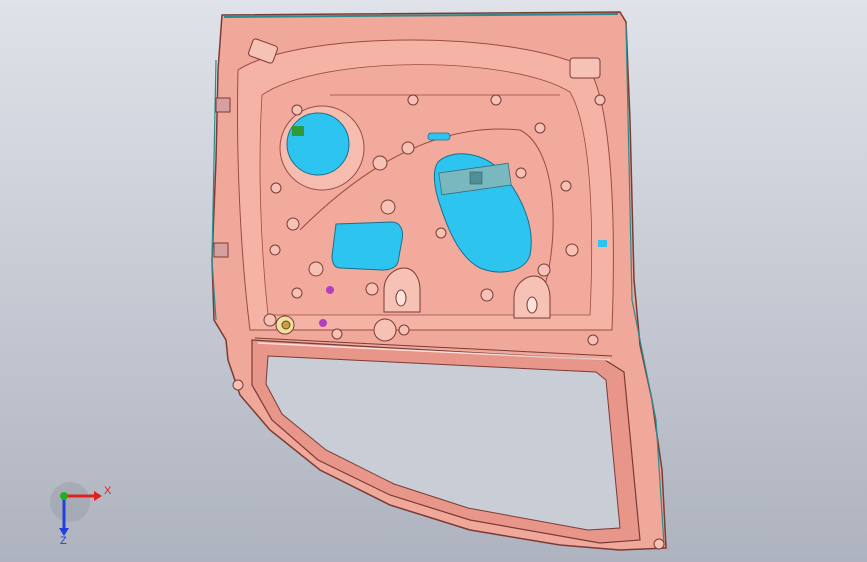 Image resolution: width=867 pixels, height=562 pixels. Describe the element at coordinates (108, 491) in the screenshot. I see `x-axis-label: X` at that location.